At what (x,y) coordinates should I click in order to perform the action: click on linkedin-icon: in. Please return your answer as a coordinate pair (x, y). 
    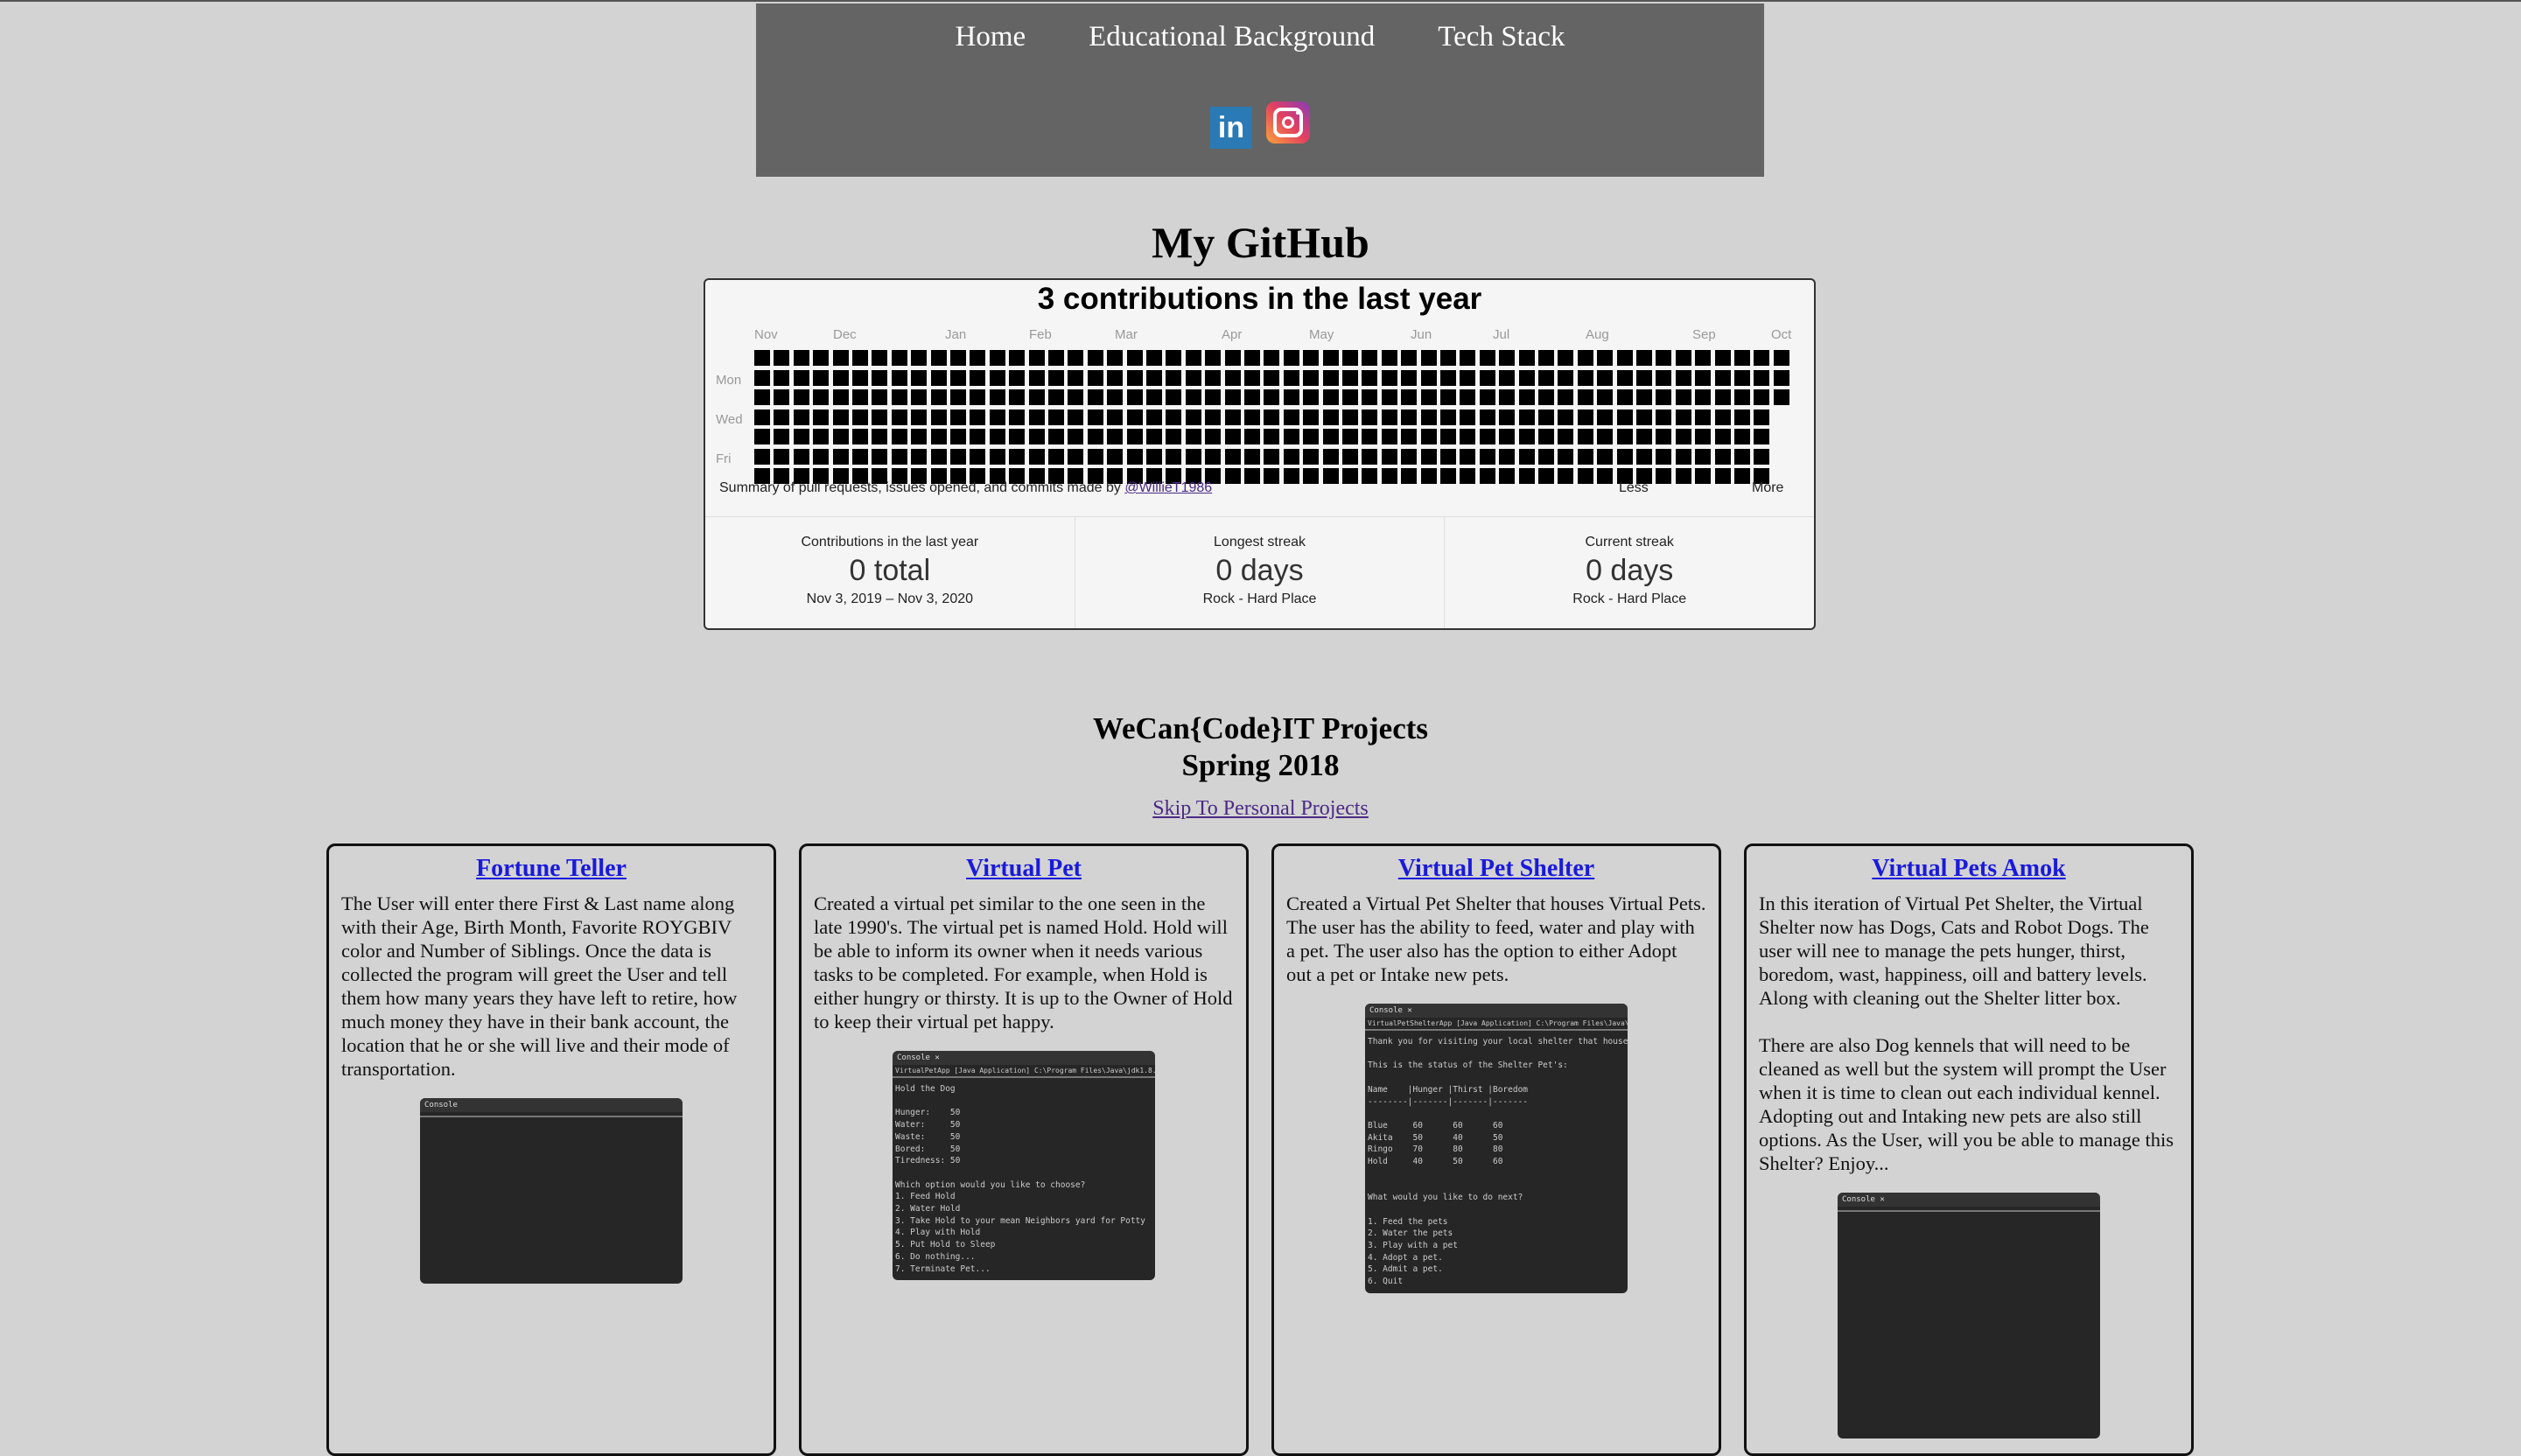
    Looking at the image, I should click on (1231, 128).